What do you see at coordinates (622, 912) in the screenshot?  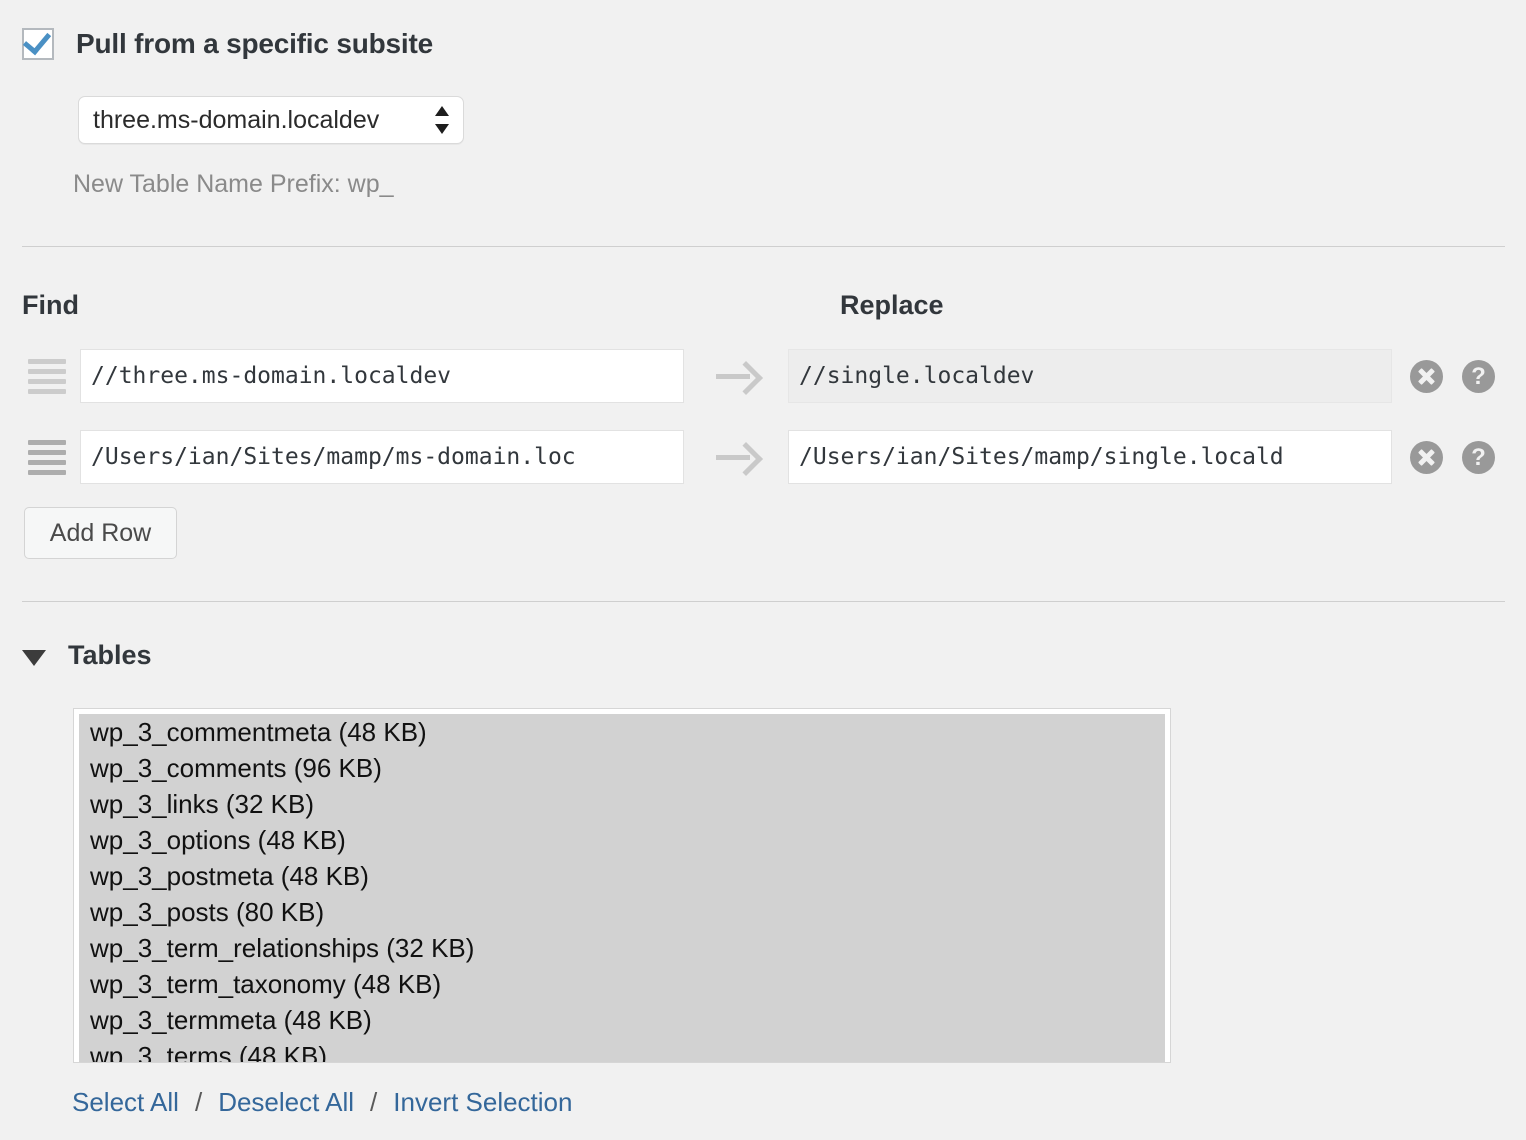 I see `table-option: wp_3_posts (80 KB)` at bounding box center [622, 912].